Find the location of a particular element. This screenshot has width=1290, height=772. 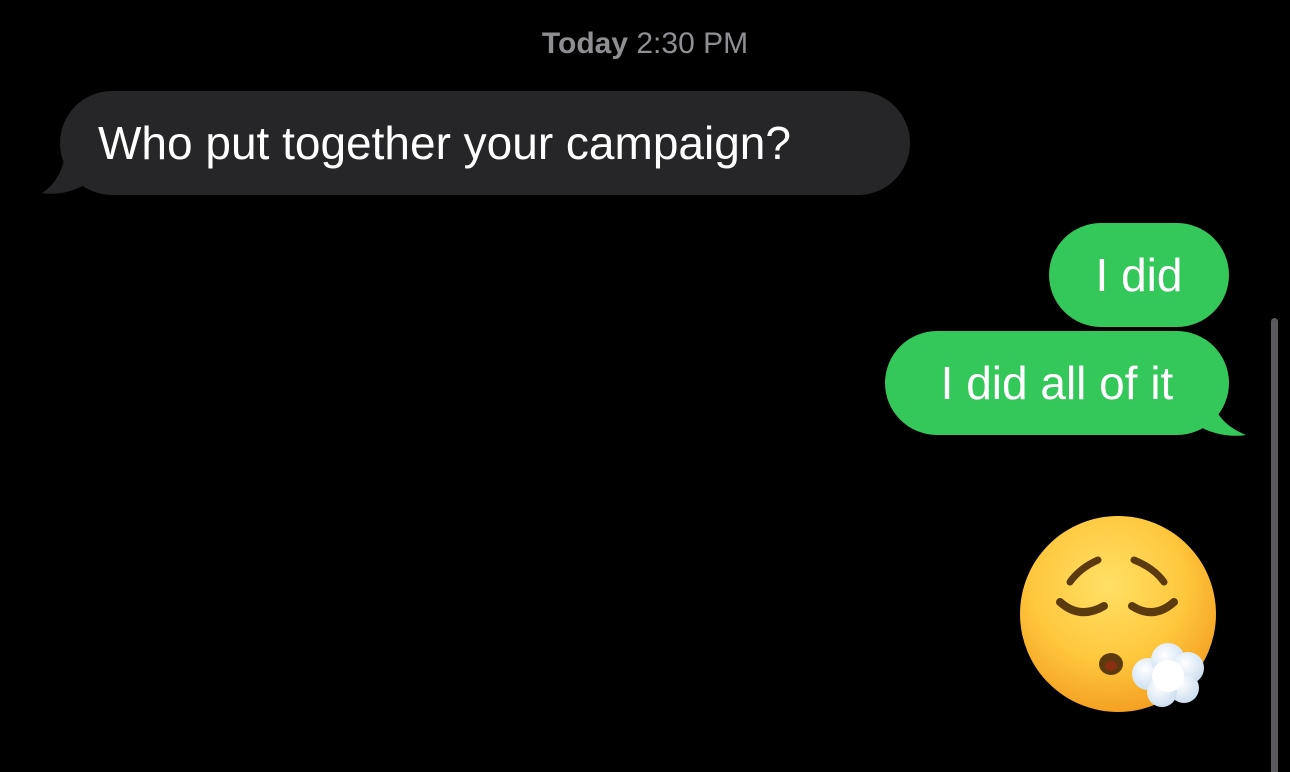

message-timestamp: Today 2:30 PM is located at coordinates (645, 44).